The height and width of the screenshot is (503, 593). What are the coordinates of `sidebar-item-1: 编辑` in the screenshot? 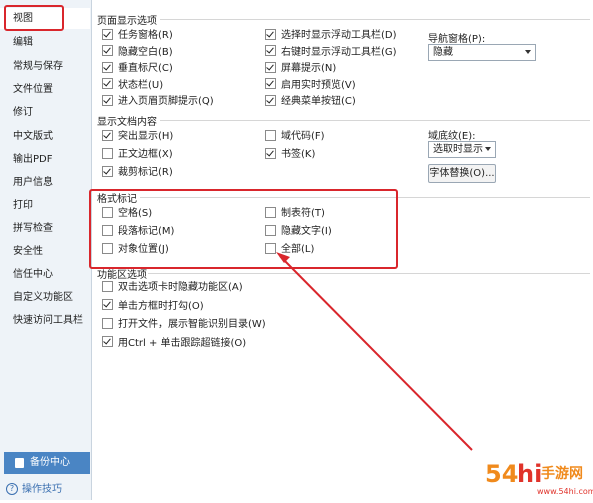 It's located at (45, 42).